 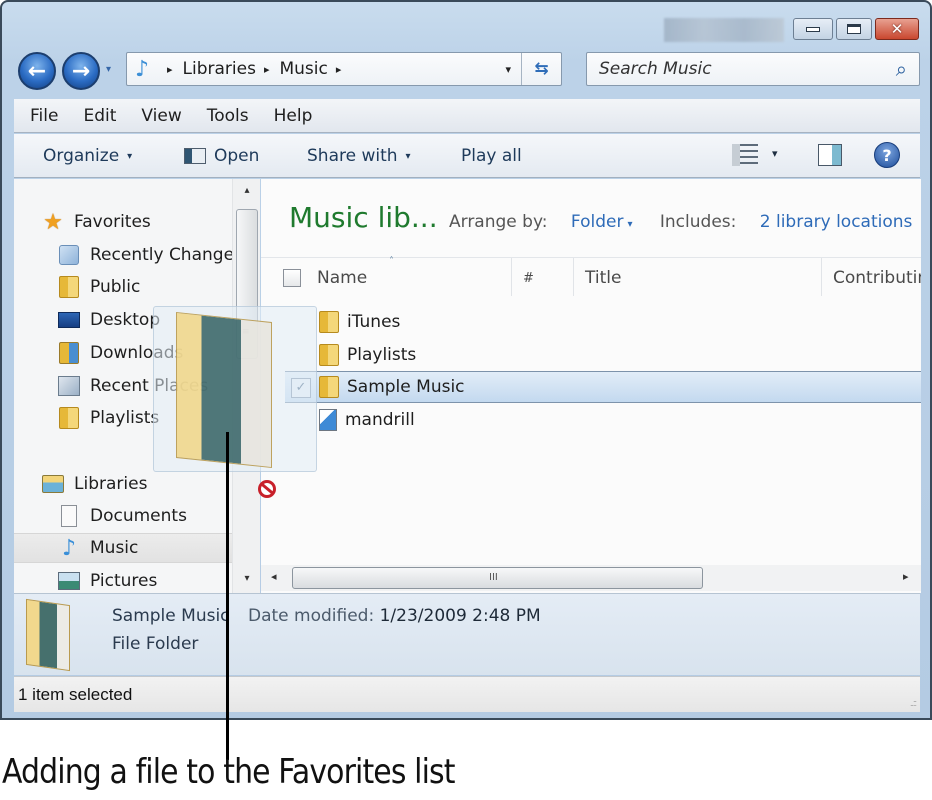 What do you see at coordinates (219, 69) in the screenshot?
I see `breadcrumb-libraries: Libraries` at bounding box center [219, 69].